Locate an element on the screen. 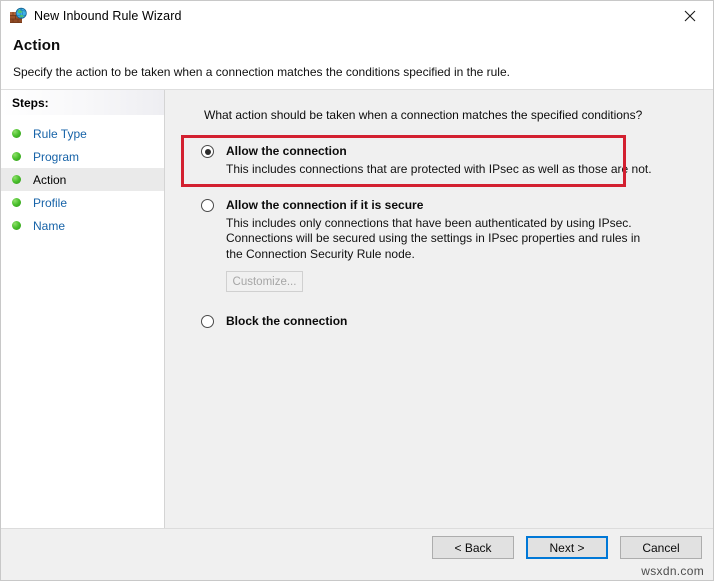 The width and height of the screenshot is (714, 581). sidebar-item-rule-type: Rule Type is located at coordinates (82, 133).